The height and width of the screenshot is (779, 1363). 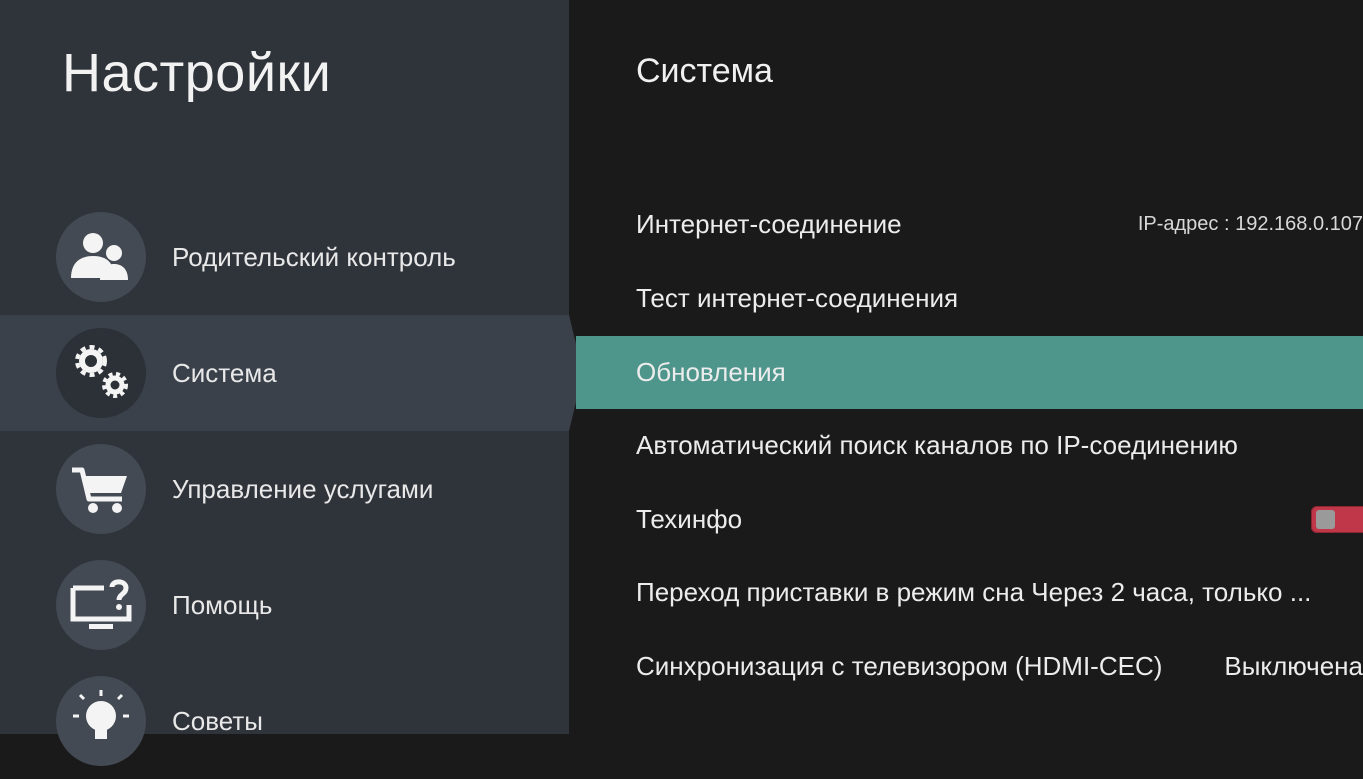 I want to click on sidebar-item-parental-control: Родительский контроль, so click(x=284, y=257).